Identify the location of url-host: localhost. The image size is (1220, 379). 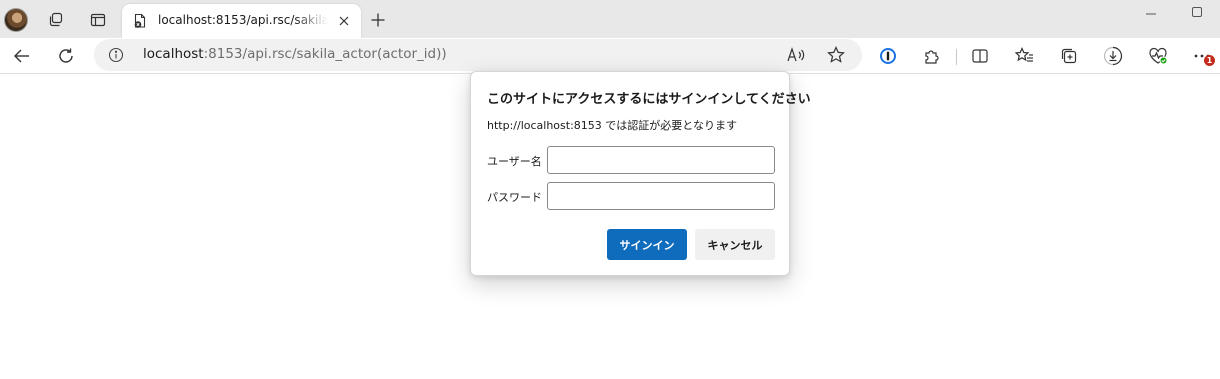
(173, 54).